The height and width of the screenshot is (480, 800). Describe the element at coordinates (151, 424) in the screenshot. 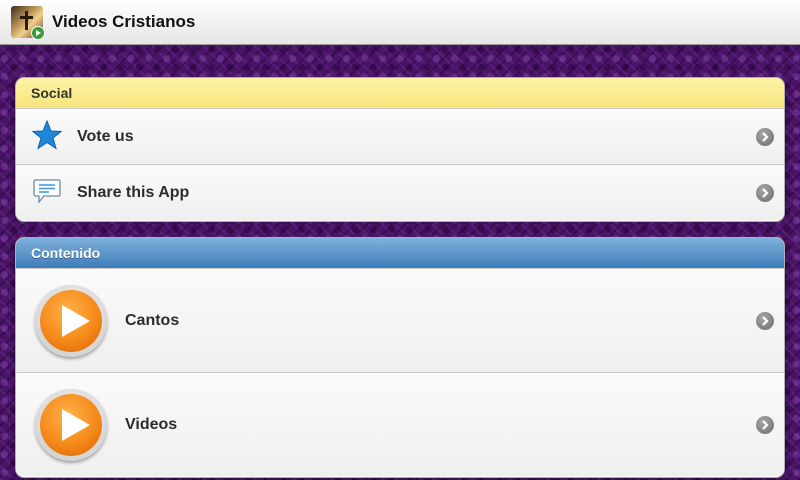

I see `videos-label: Videos` at that location.